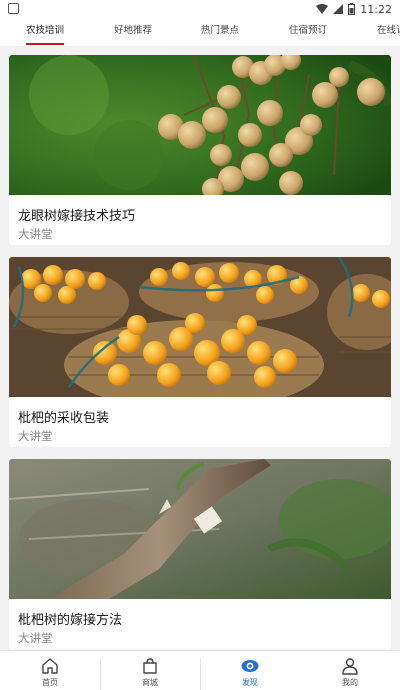 The height and width of the screenshot is (690, 400). Describe the element at coordinates (350, 666) in the screenshot. I see `user-icon` at that location.